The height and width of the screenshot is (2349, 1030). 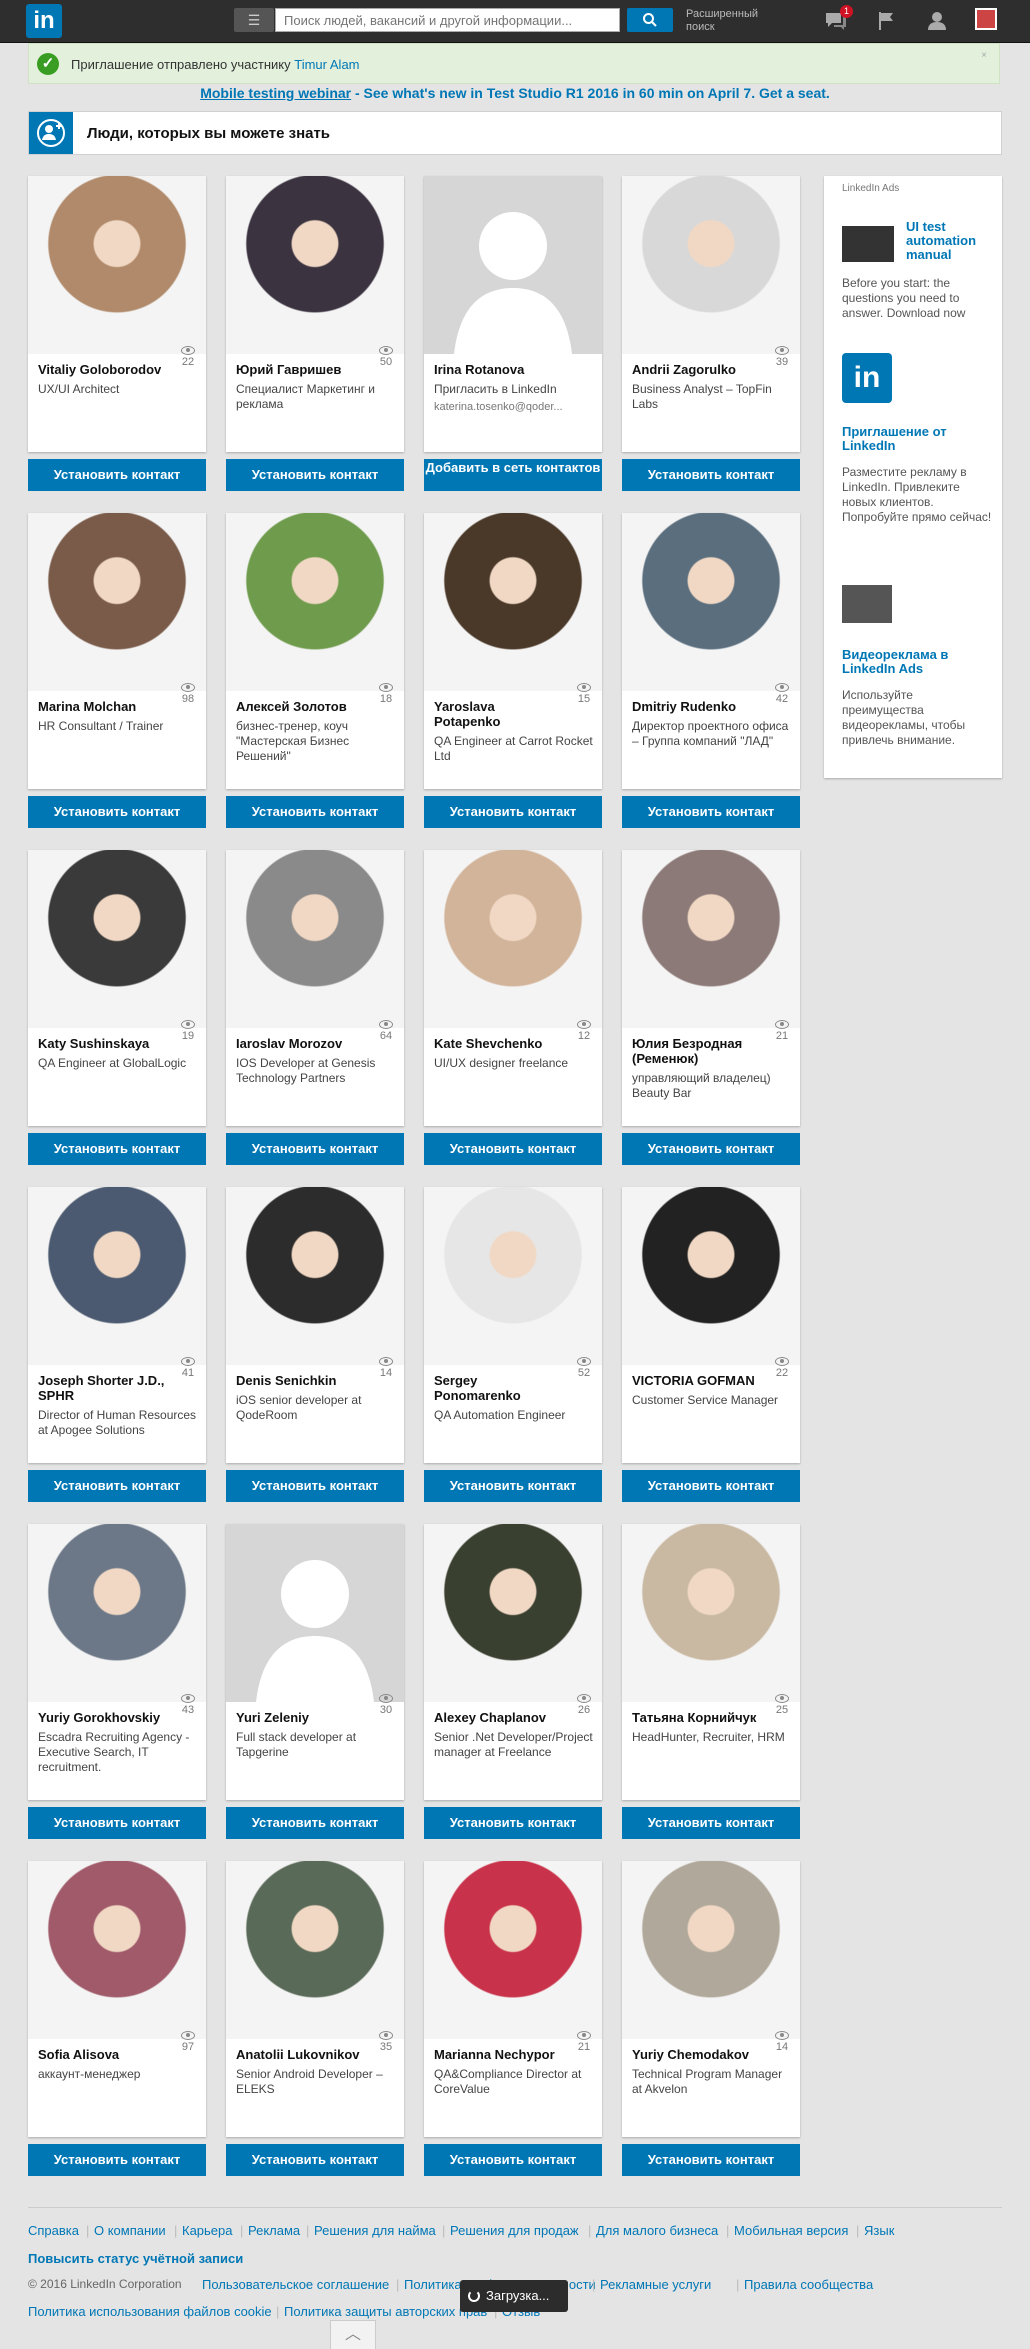 What do you see at coordinates (986, 19) in the screenshot?
I see `user-avatar` at bounding box center [986, 19].